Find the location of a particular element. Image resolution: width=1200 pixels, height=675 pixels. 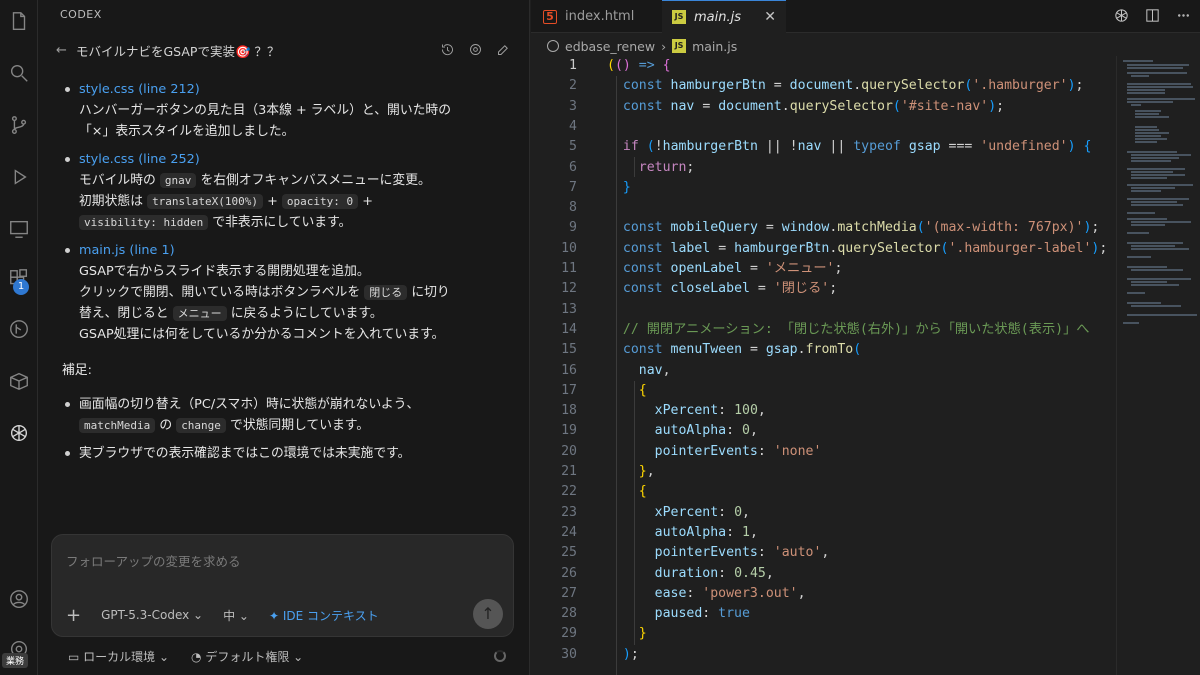

model-selector: GPT-5.3-Codex ⌄ is located at coordinates (152, 615).